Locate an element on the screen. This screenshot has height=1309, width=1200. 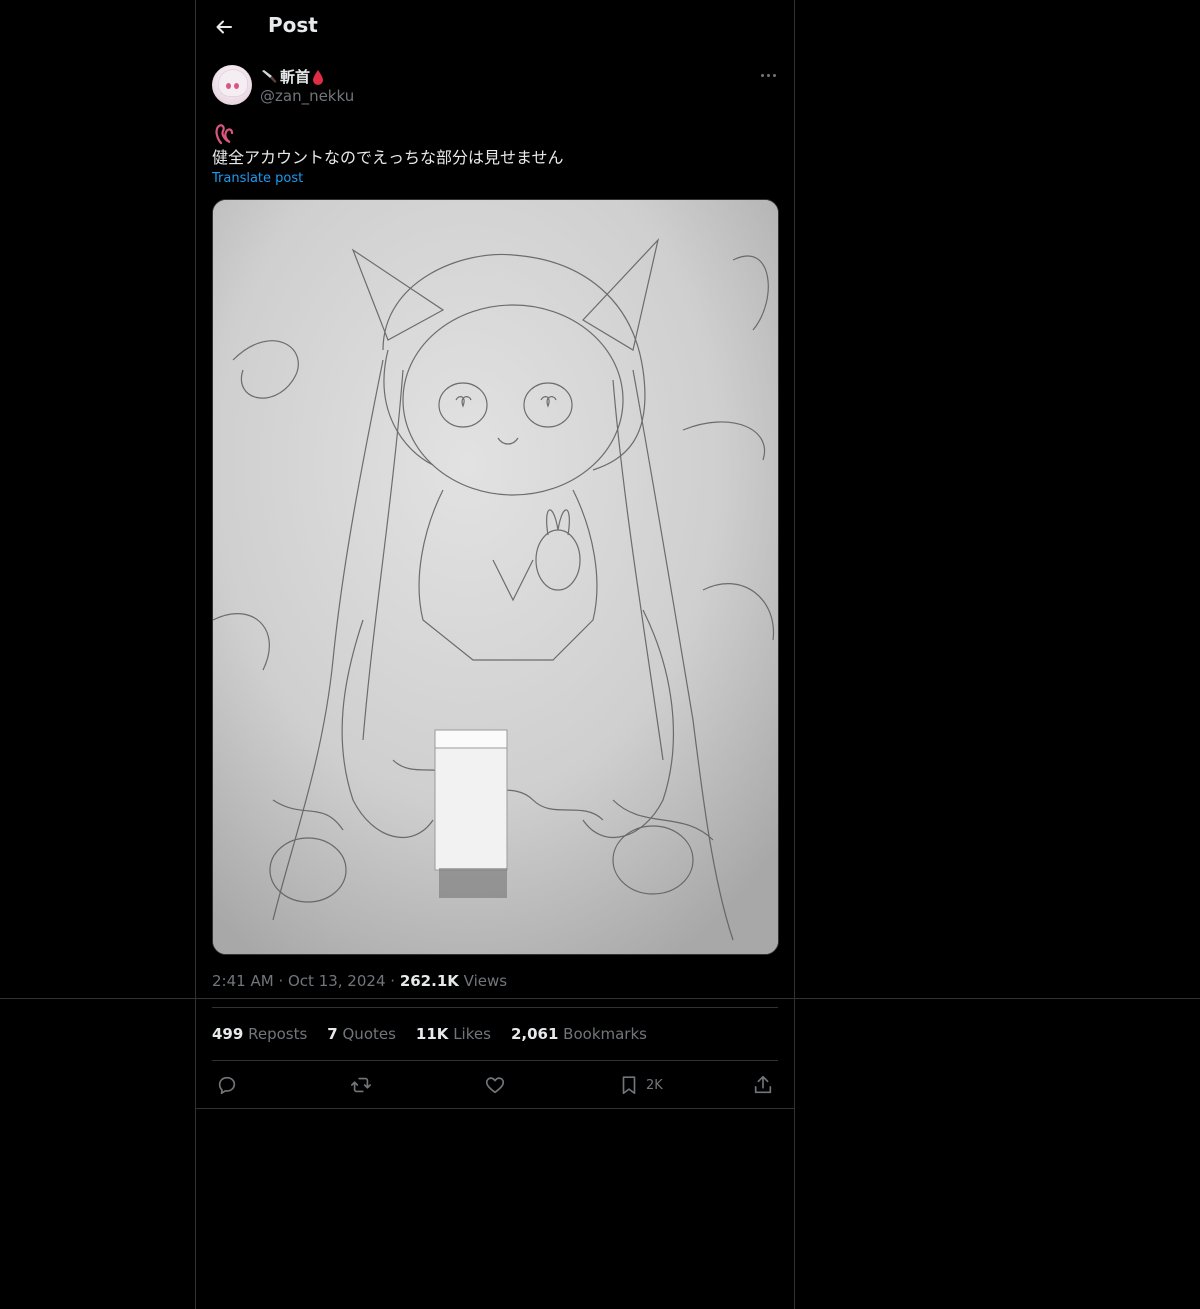
repost-button is located at coordinates (361, 1085).